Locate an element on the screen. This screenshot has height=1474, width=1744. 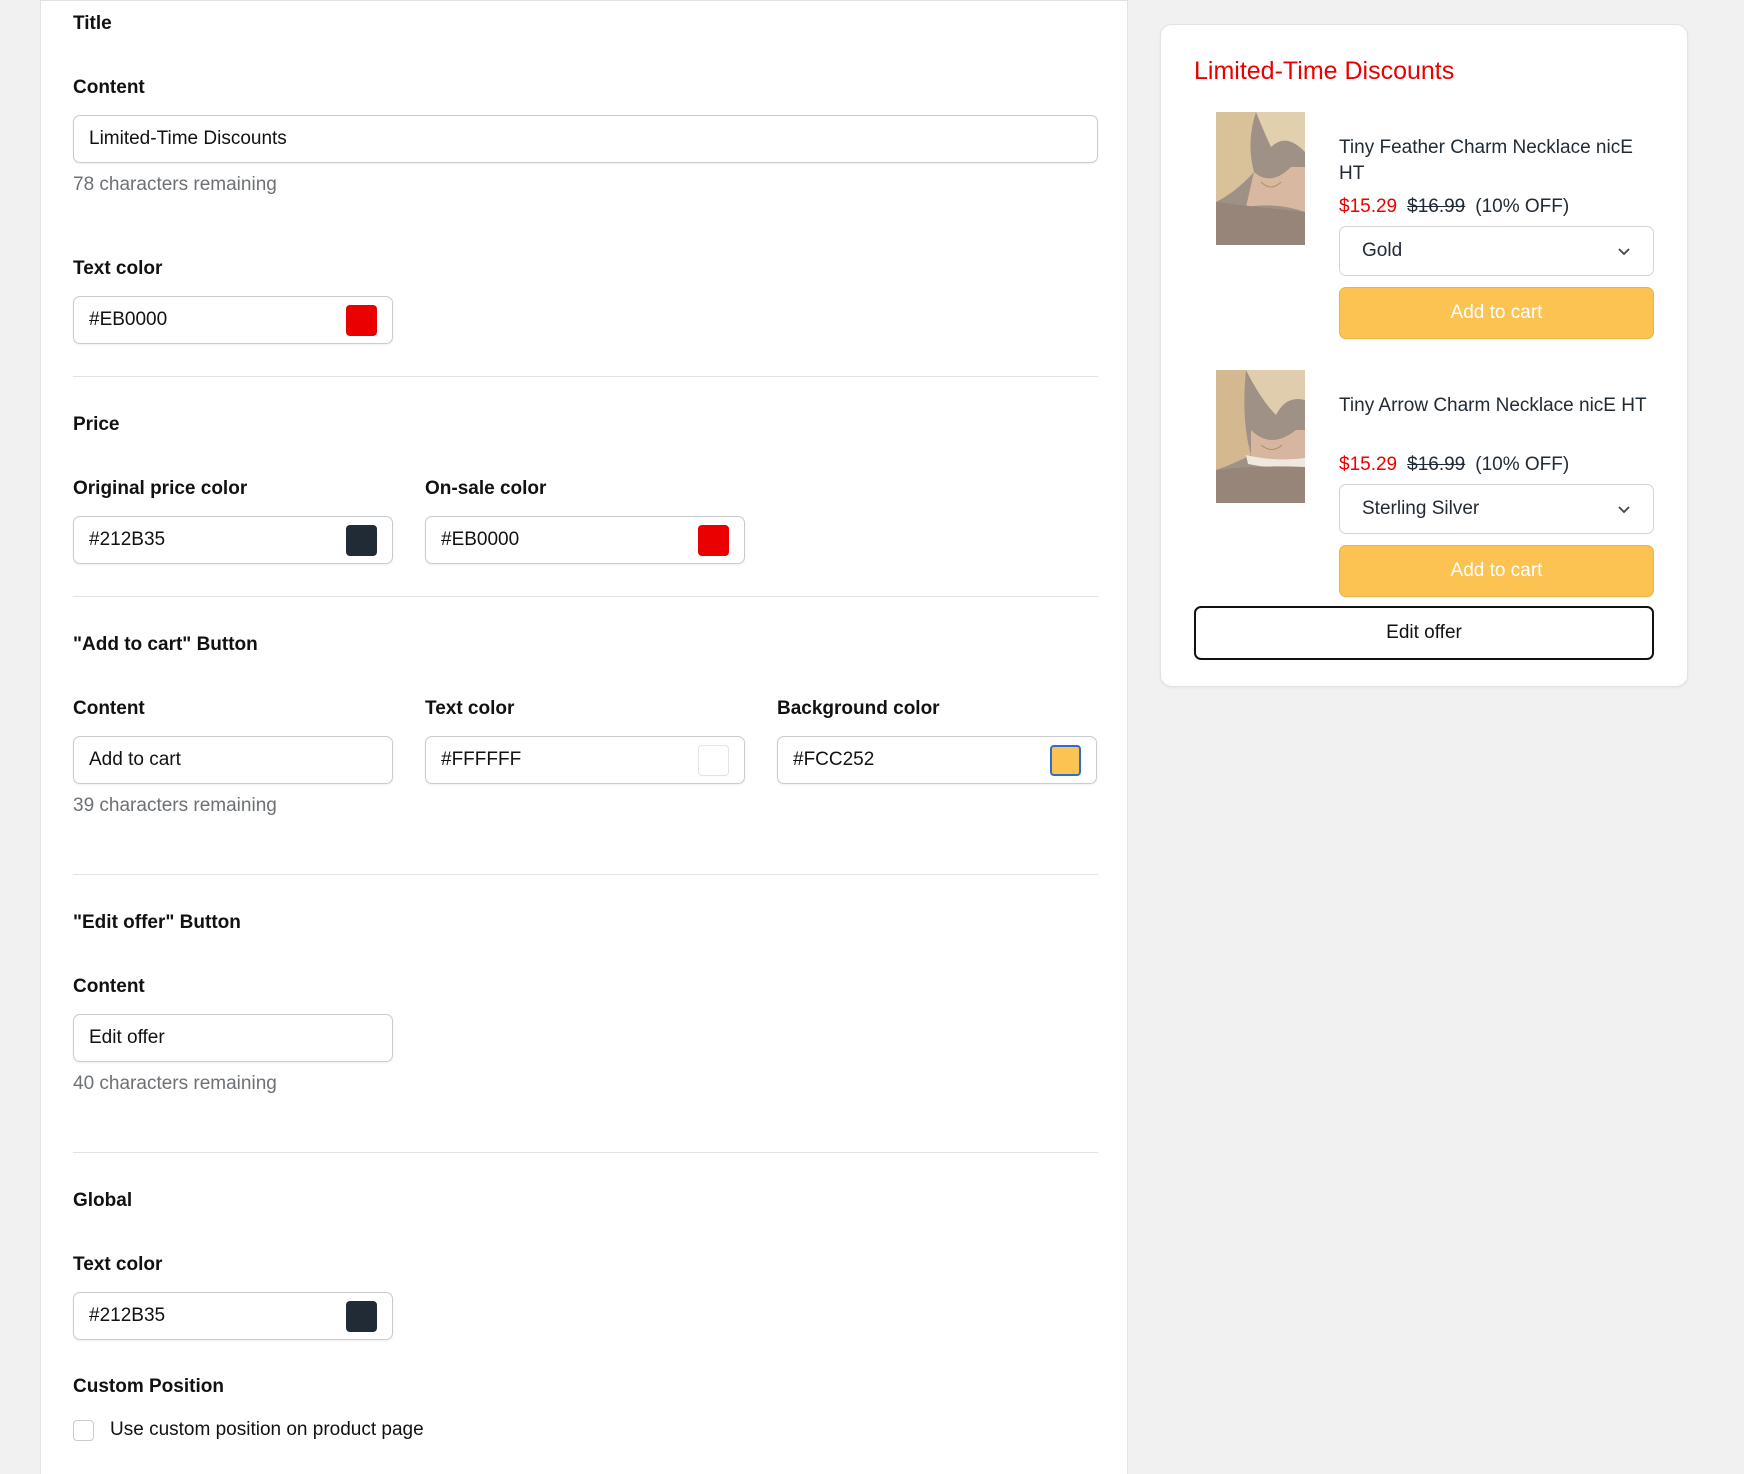
edit-offer-button: Edit offer is located at coordinates (1424, 633).